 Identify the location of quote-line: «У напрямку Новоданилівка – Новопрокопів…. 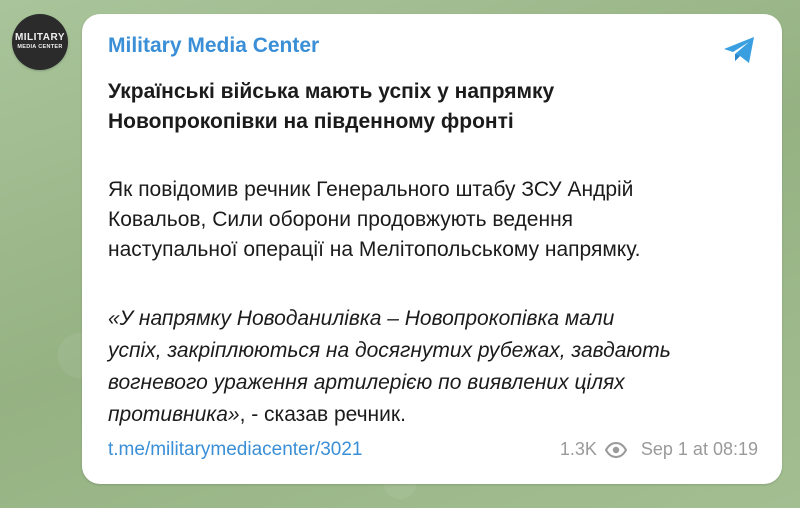
(361, 318).